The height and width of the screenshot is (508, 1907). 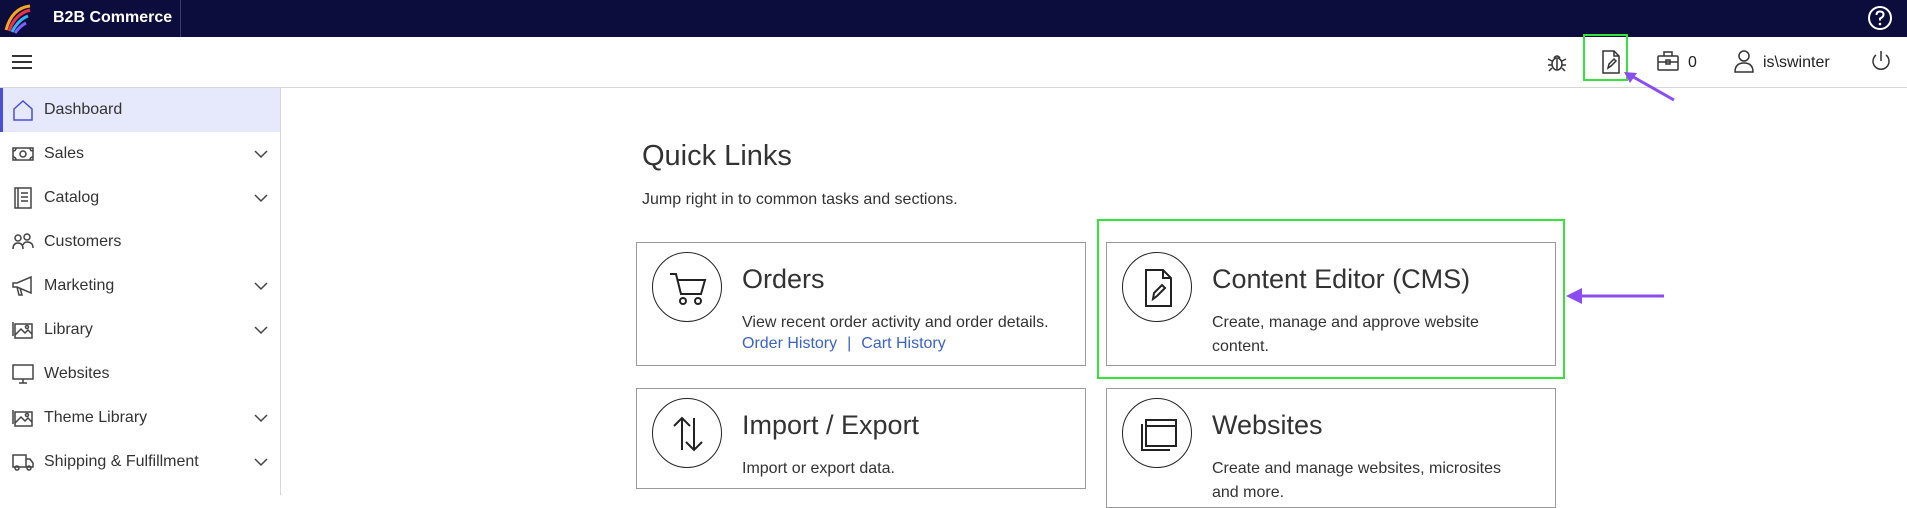 I want to click on header-toolbar: 0 is\swinter, so click(x=953, y=61).